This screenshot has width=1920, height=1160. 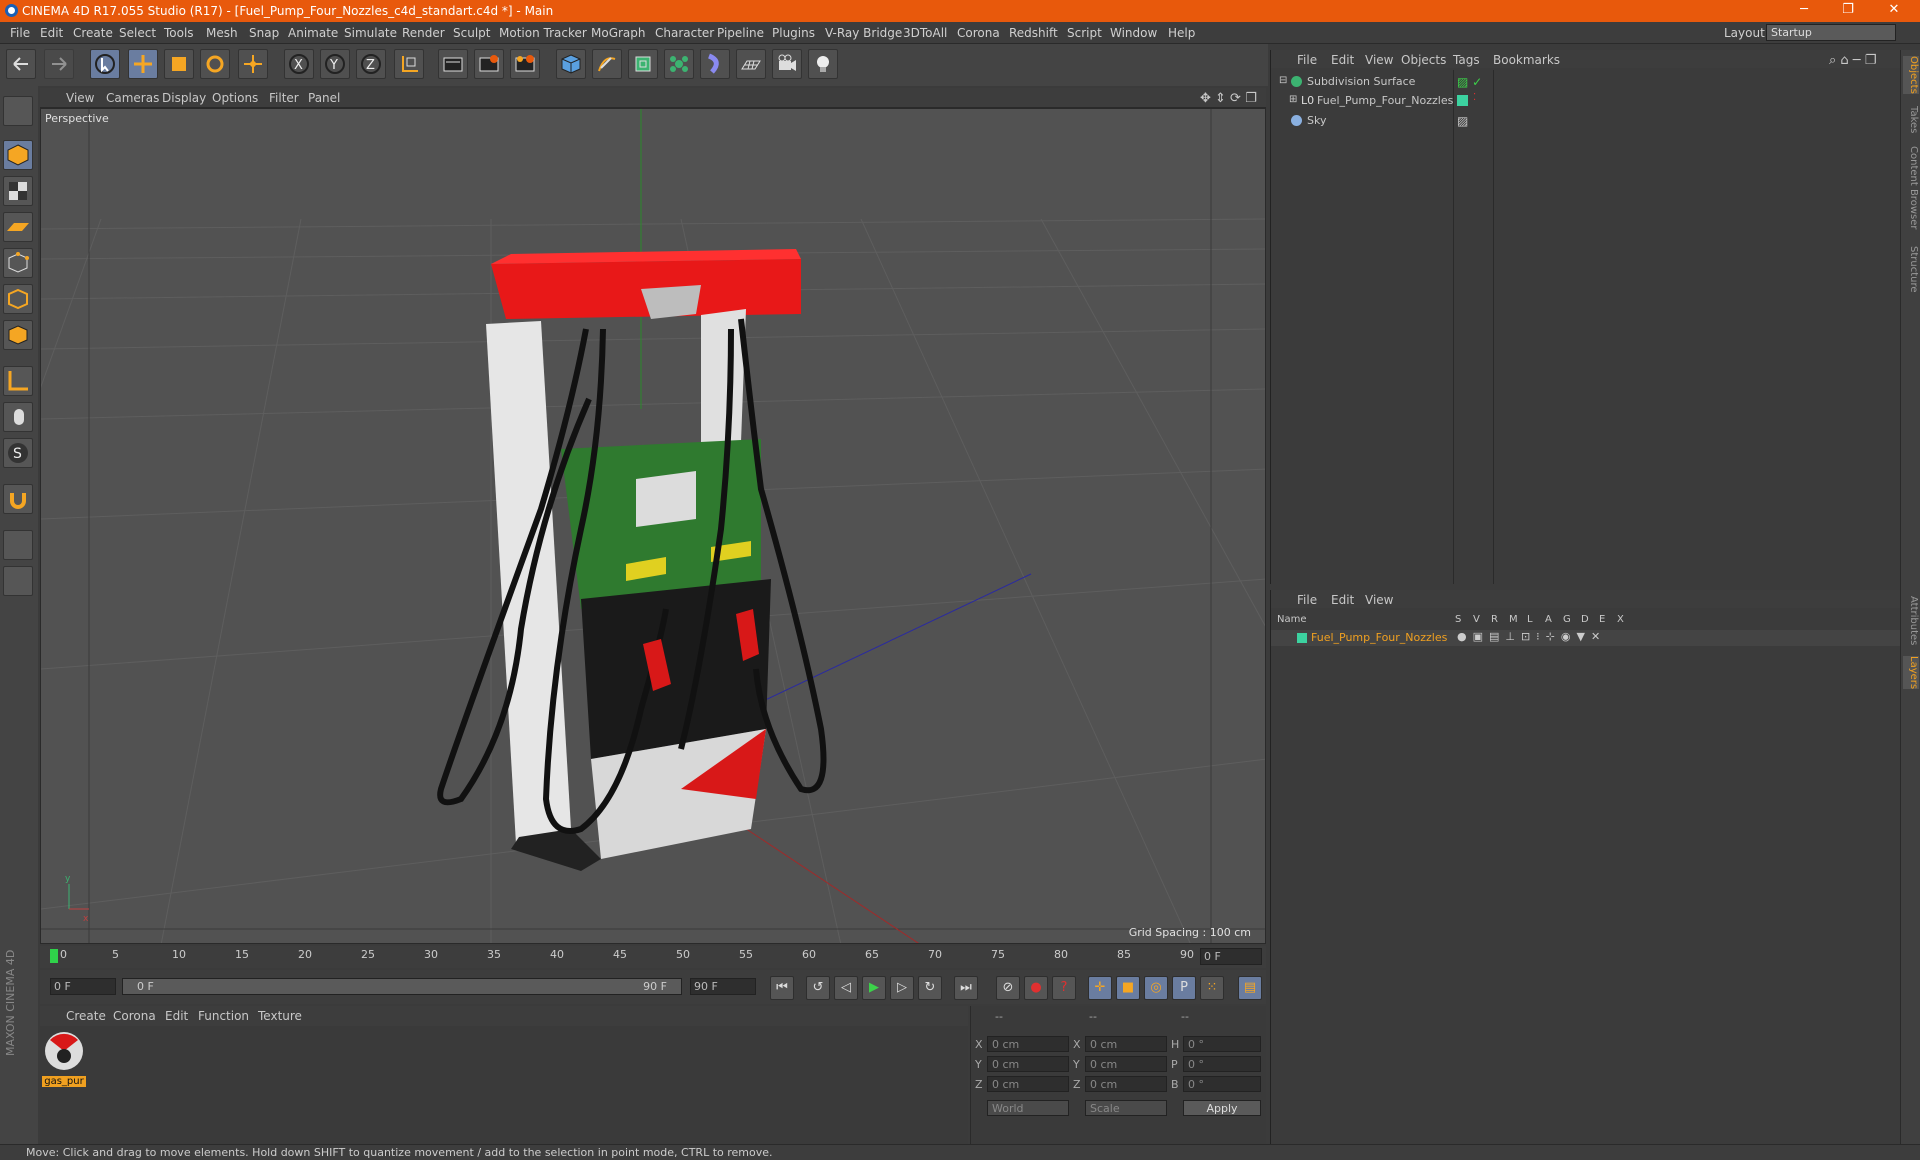 I want to click on menu-tools: Tools, so click(x=179, y=33).